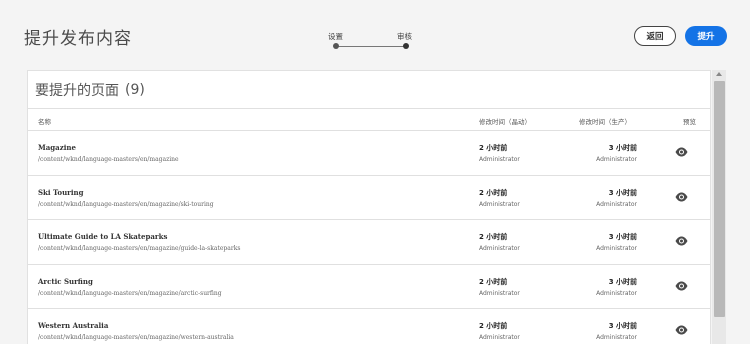  What do you see at coordinates (73, 325) in the screenshot?
I see `page-title-cell: Western Australia` at bounding box center [73, 325].